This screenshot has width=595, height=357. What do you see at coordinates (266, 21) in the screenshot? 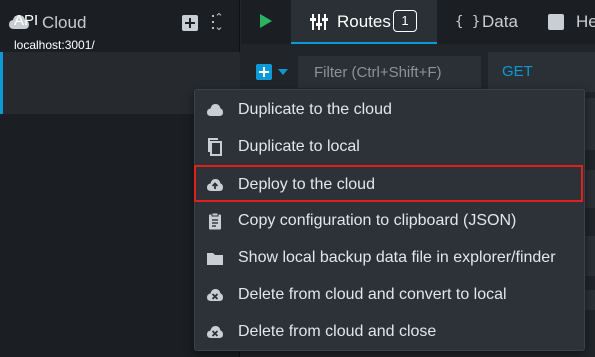
I see `play-icon` at bounding box center [266, 21].